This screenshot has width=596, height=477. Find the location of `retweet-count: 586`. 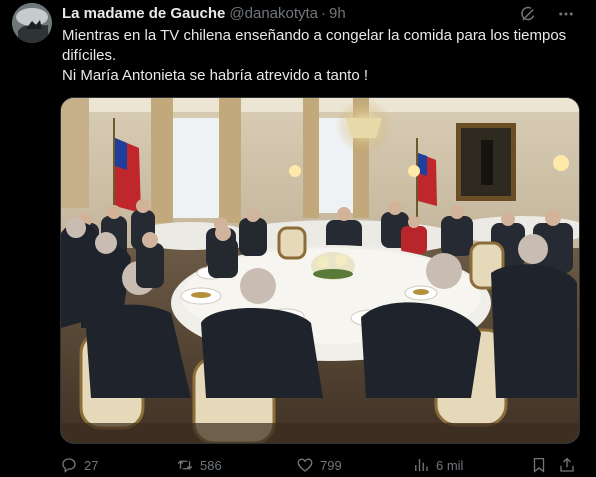

retweet-count: 586 is located at coordinates (211, 465).